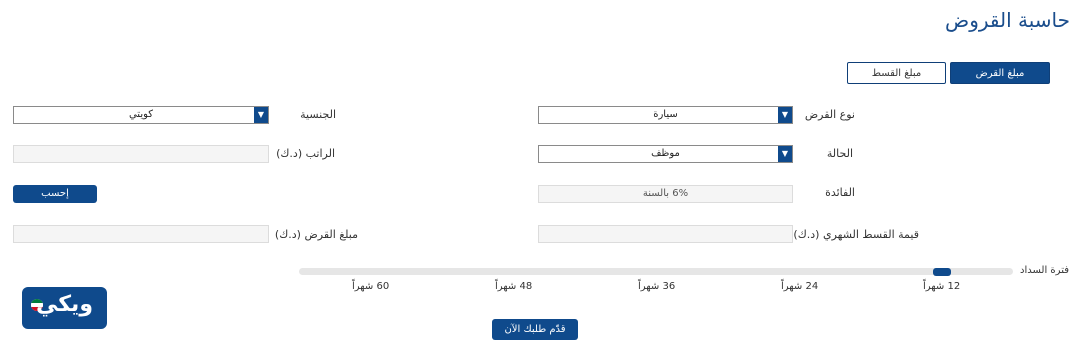 The image size is (1080, 347). What do you see at coordinates (141, 154) in the screenshot?
I see `salary-input` at bounding box center [141, 154].